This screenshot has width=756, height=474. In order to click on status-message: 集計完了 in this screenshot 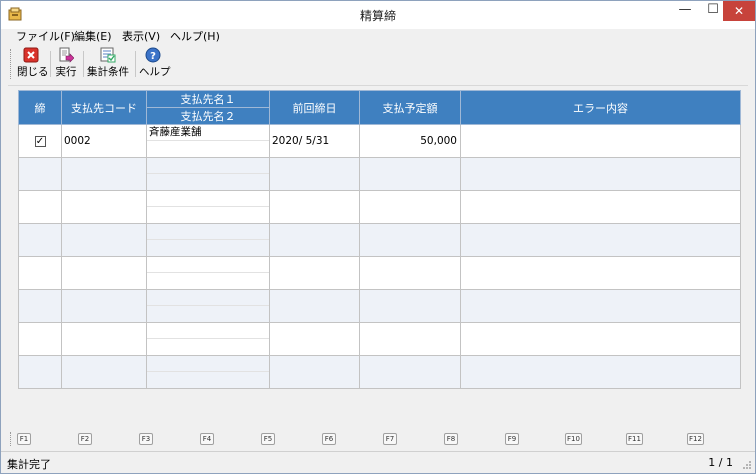, I will do `click(29, 464)`.